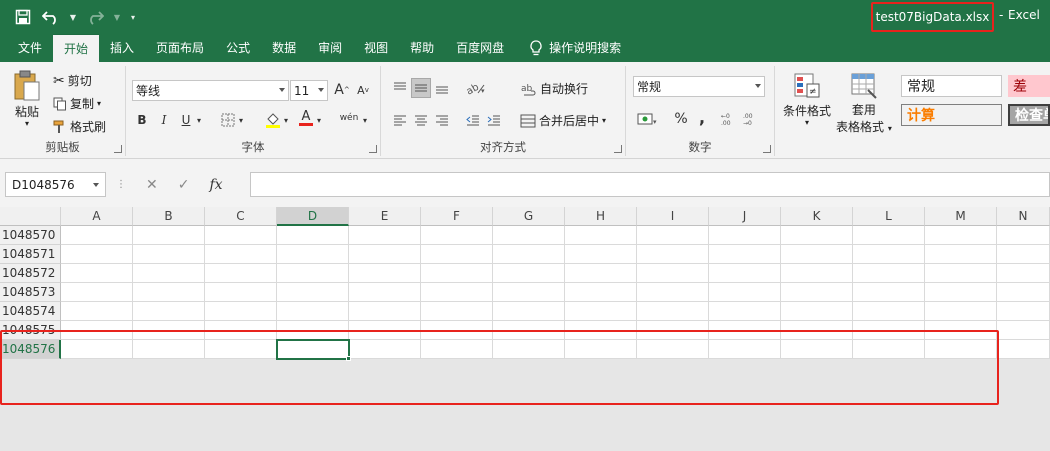 Image resolution: width=1050 pixels, height=451 pixels. I want to click on column-header: N, so click(1023, 216).